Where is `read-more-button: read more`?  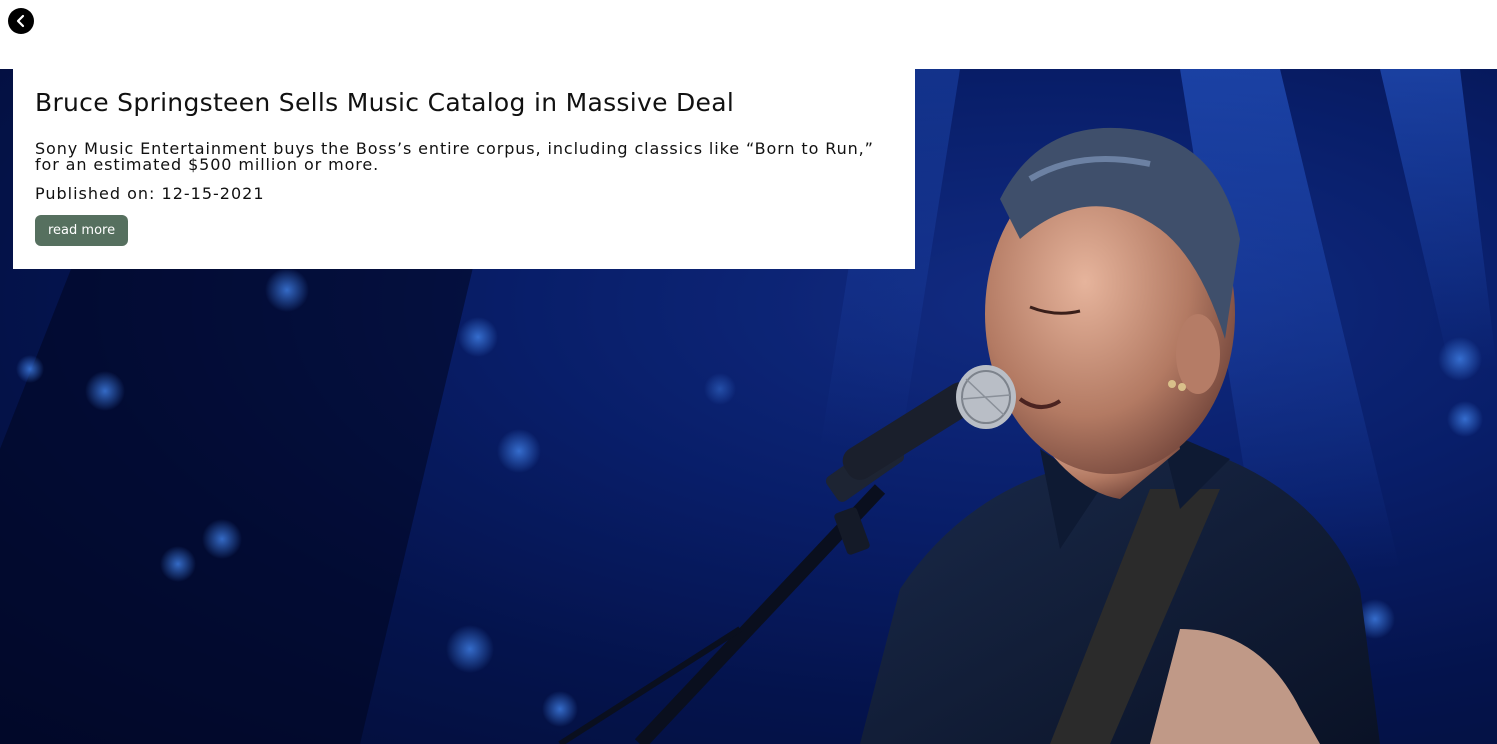
read-more-button: read more is located at coordinates (82, 230).